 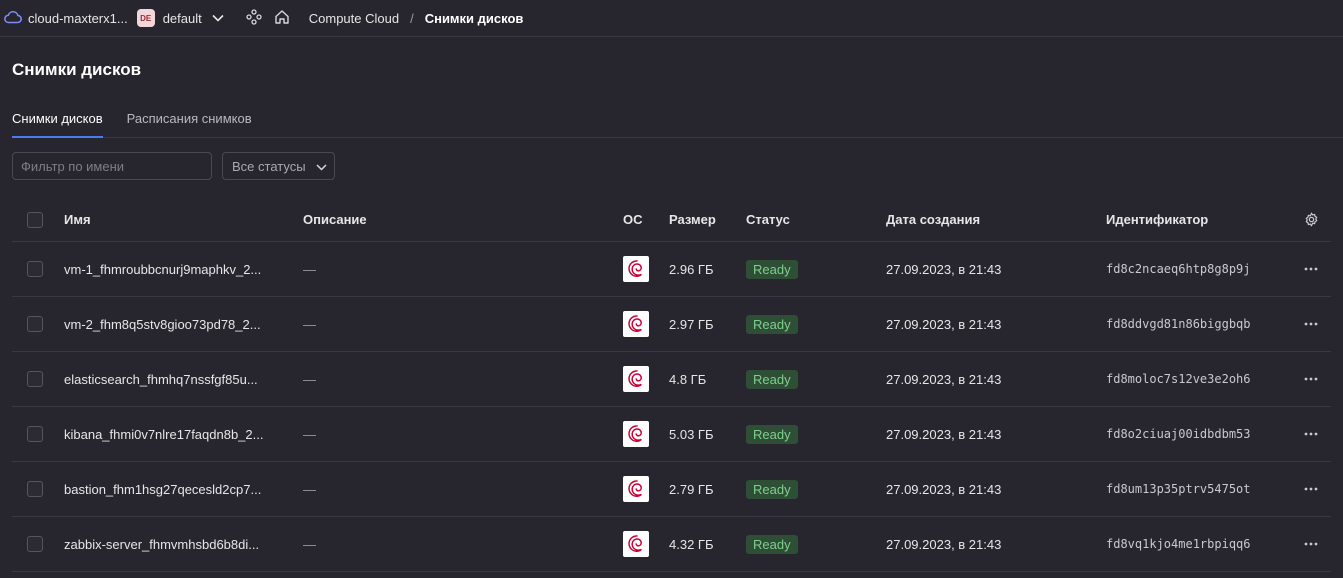 I want to click on column-header-created: Дата создания, so click(x=996, y=220).